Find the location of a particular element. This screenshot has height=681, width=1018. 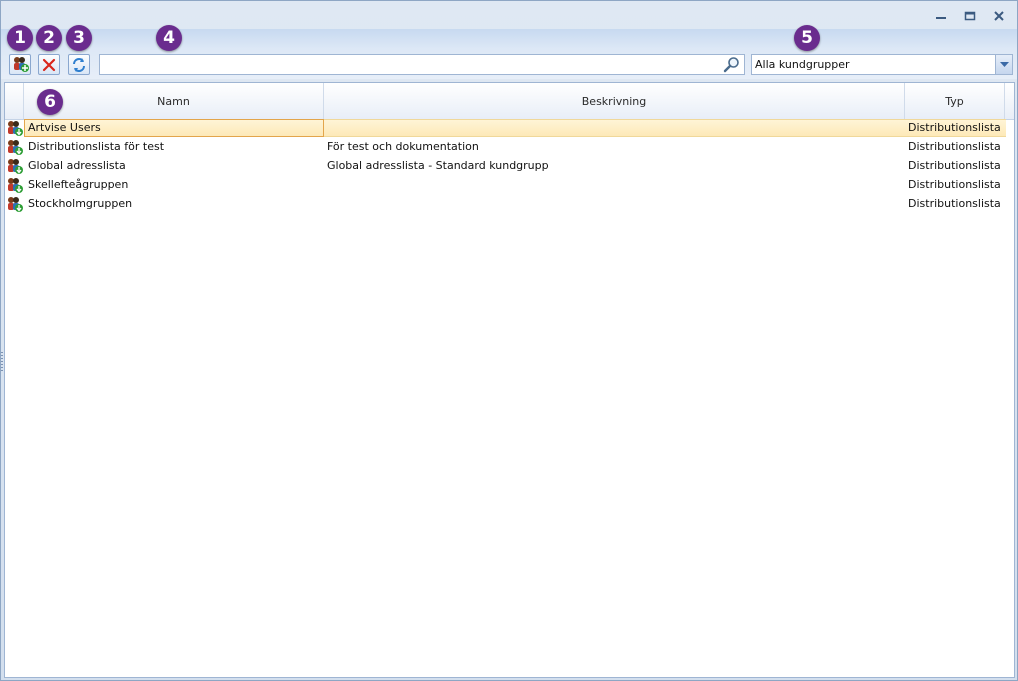

callout-badge: 2 is located at coordinates (49, 38).